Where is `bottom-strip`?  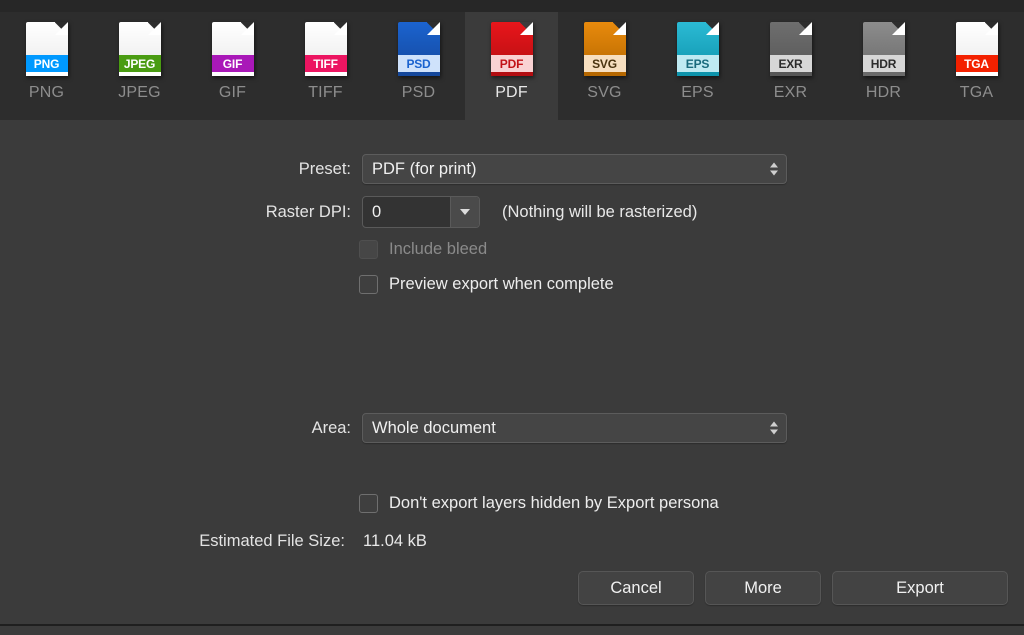
bottom-strip is located at coordinates (512, 630).